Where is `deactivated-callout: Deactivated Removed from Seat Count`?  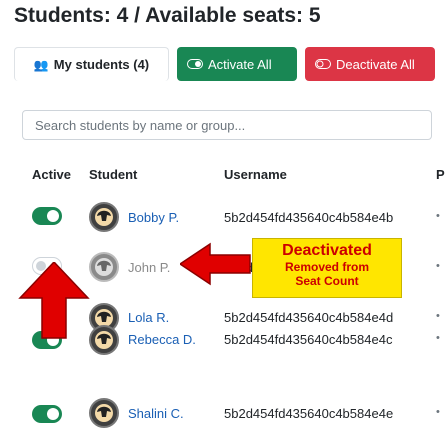 deactivated-callout: Deactivated Removed from Seat Count is located at coordinates (327, 268).